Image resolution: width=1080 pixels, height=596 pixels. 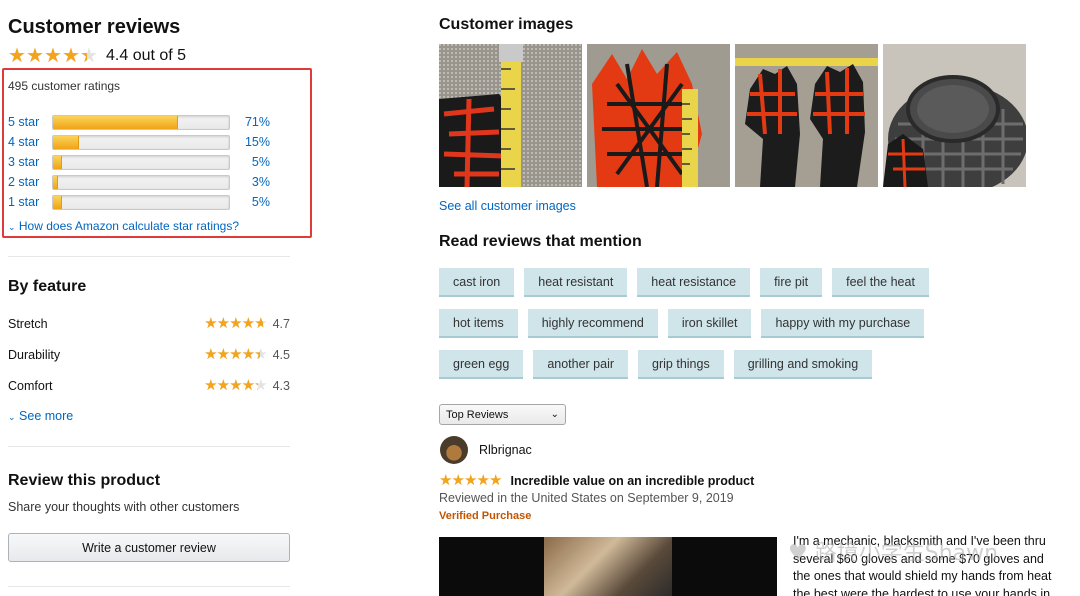 I want to click on feature-rating: ★ ★ ★ ★ ★ ★ ★ ★ ★ ★ 4.7, so click(x=247, y=323).